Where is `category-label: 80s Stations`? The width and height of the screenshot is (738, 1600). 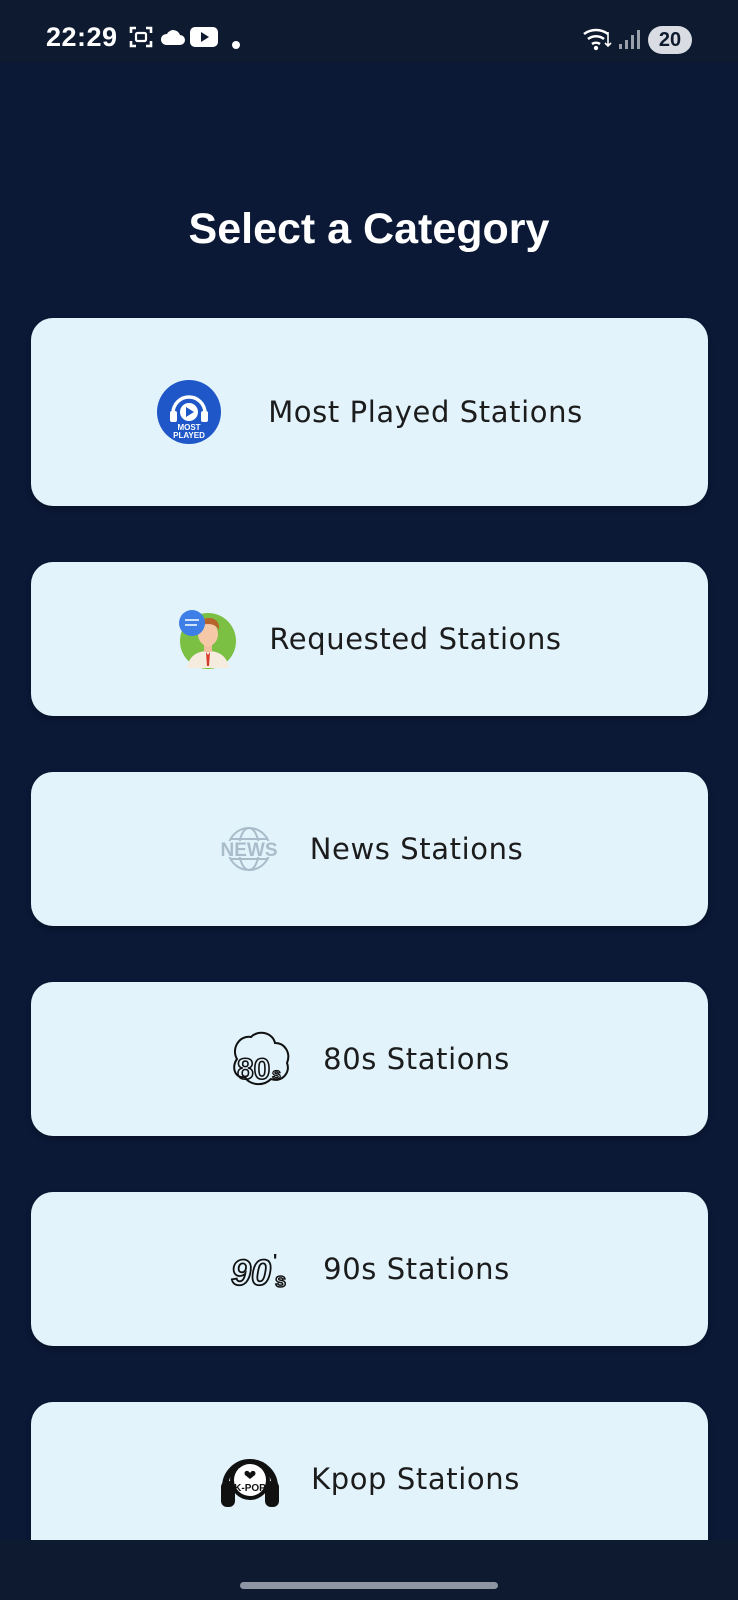
category-label: 80s Stations is located at coordinates (416, 1059).